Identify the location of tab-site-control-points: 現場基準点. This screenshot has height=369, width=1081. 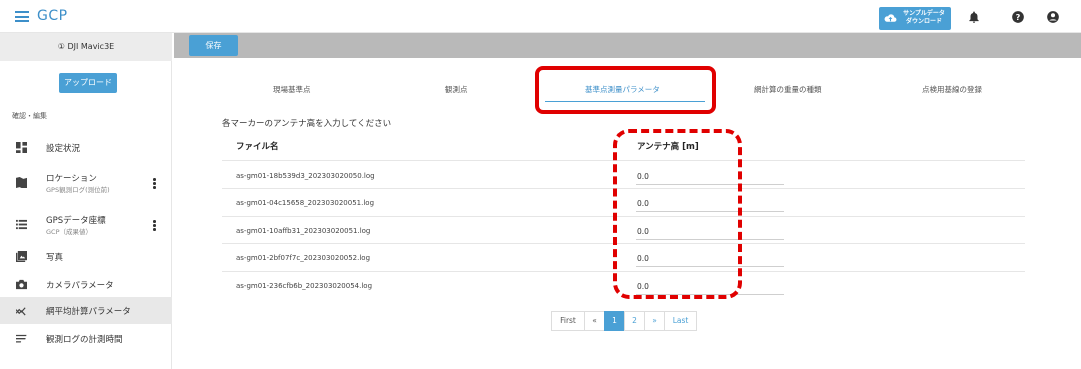
(292, 89).